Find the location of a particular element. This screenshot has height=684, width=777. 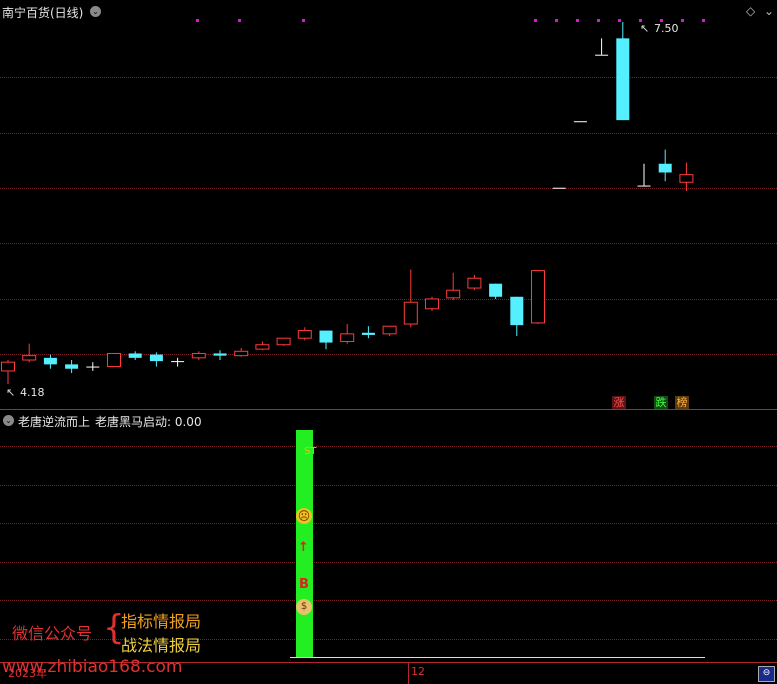

indicator-title: 老唐逆流而上 is located at coordinates (54, 422).